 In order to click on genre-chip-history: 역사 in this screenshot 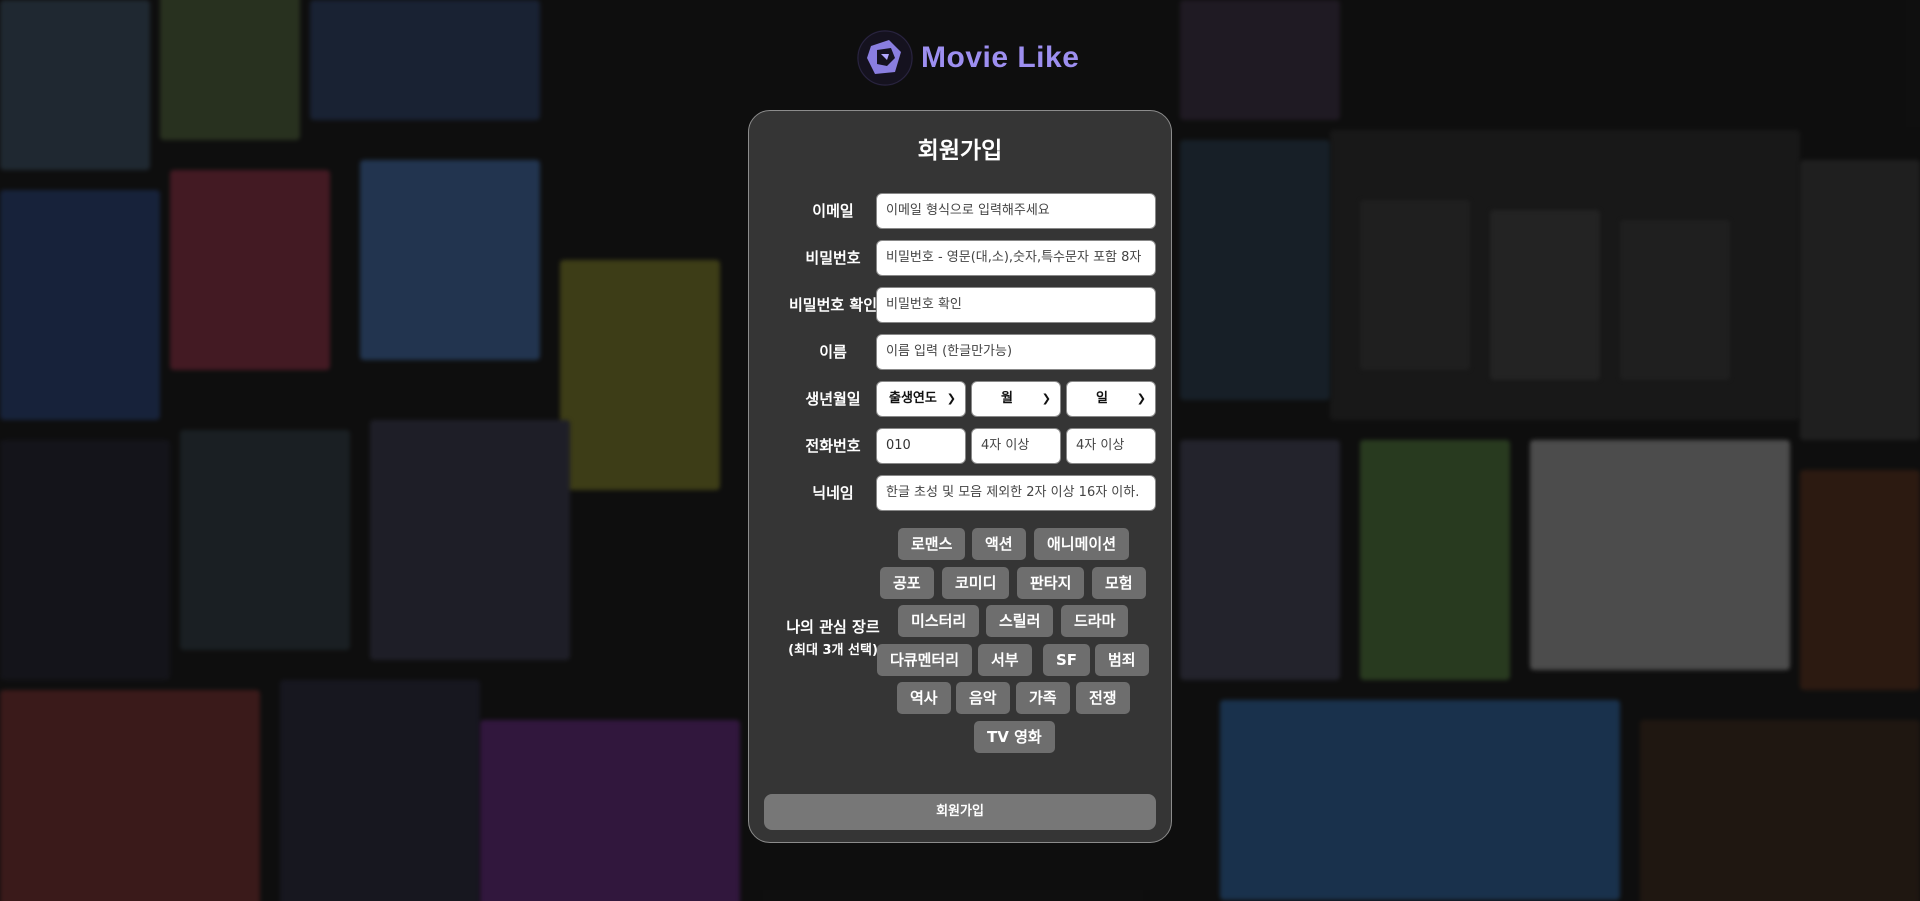, I will do `click(924, 698)`.